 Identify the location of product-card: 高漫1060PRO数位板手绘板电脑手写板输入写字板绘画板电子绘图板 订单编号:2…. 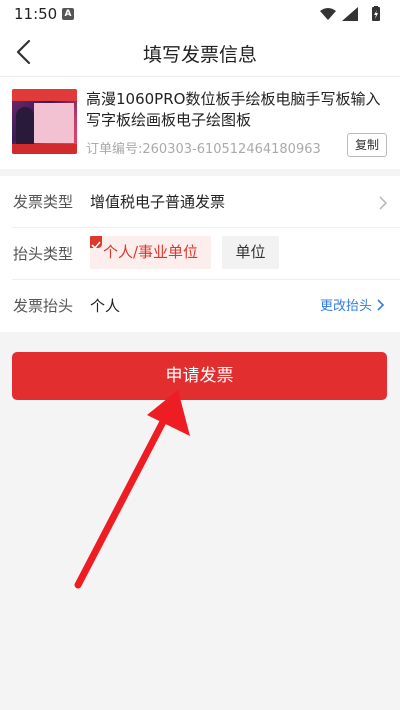
(200, 122).